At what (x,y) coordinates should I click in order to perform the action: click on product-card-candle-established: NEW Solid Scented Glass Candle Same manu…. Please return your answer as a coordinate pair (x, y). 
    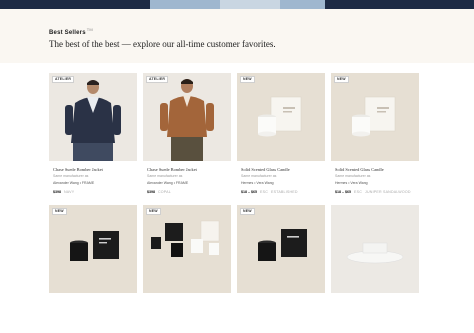
    Looking at the image, I should click on (281, 137).